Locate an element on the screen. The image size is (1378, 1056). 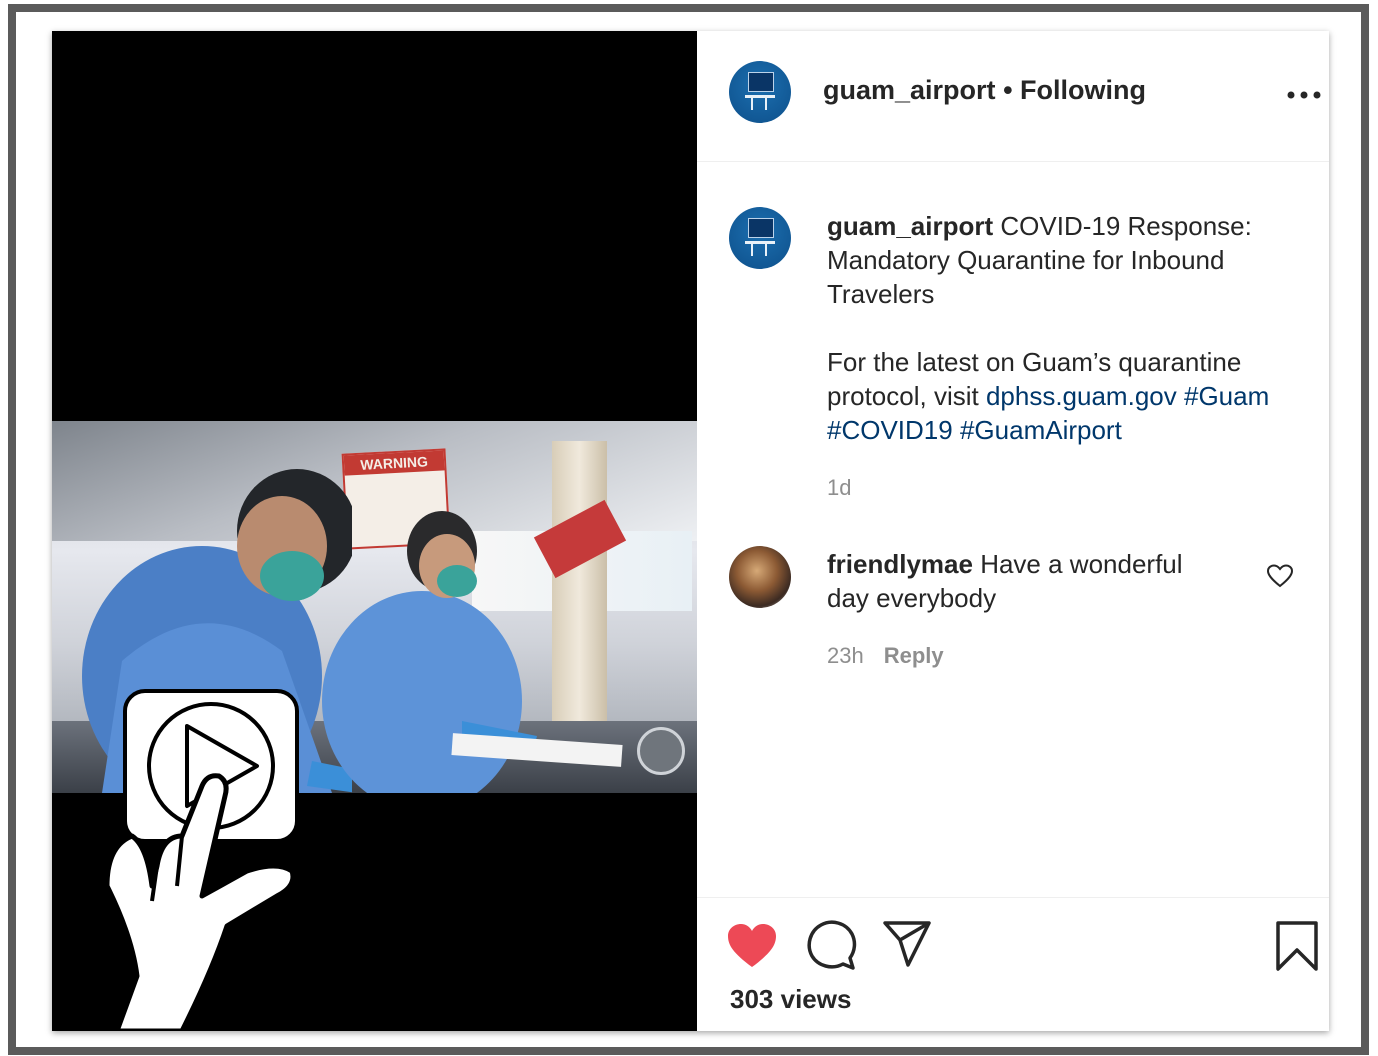
comment-timestamp: 23h is located at coordinates (845, 655).